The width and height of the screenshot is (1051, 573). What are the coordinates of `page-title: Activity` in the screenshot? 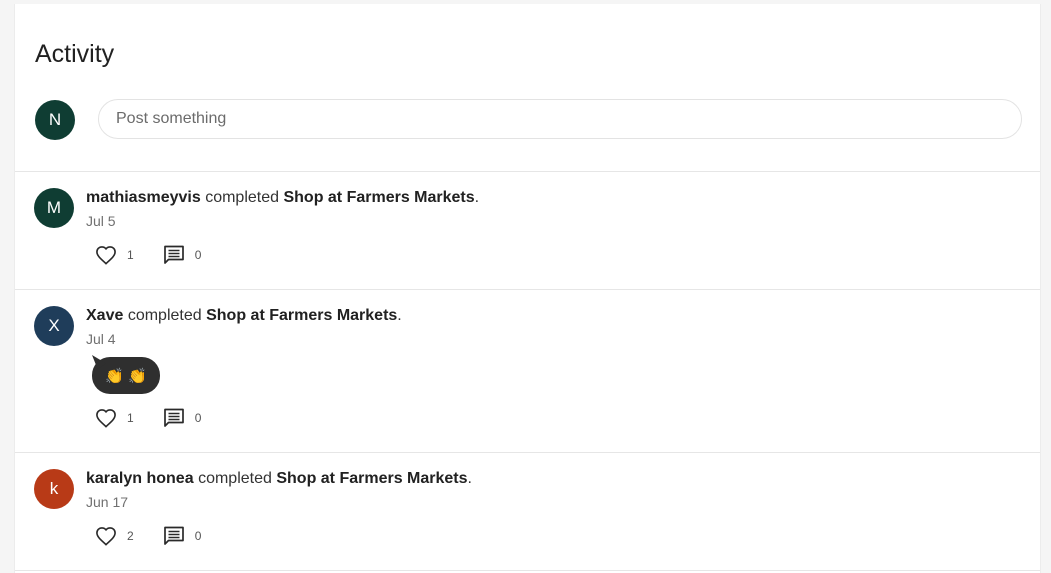 It's located at (75, 54).